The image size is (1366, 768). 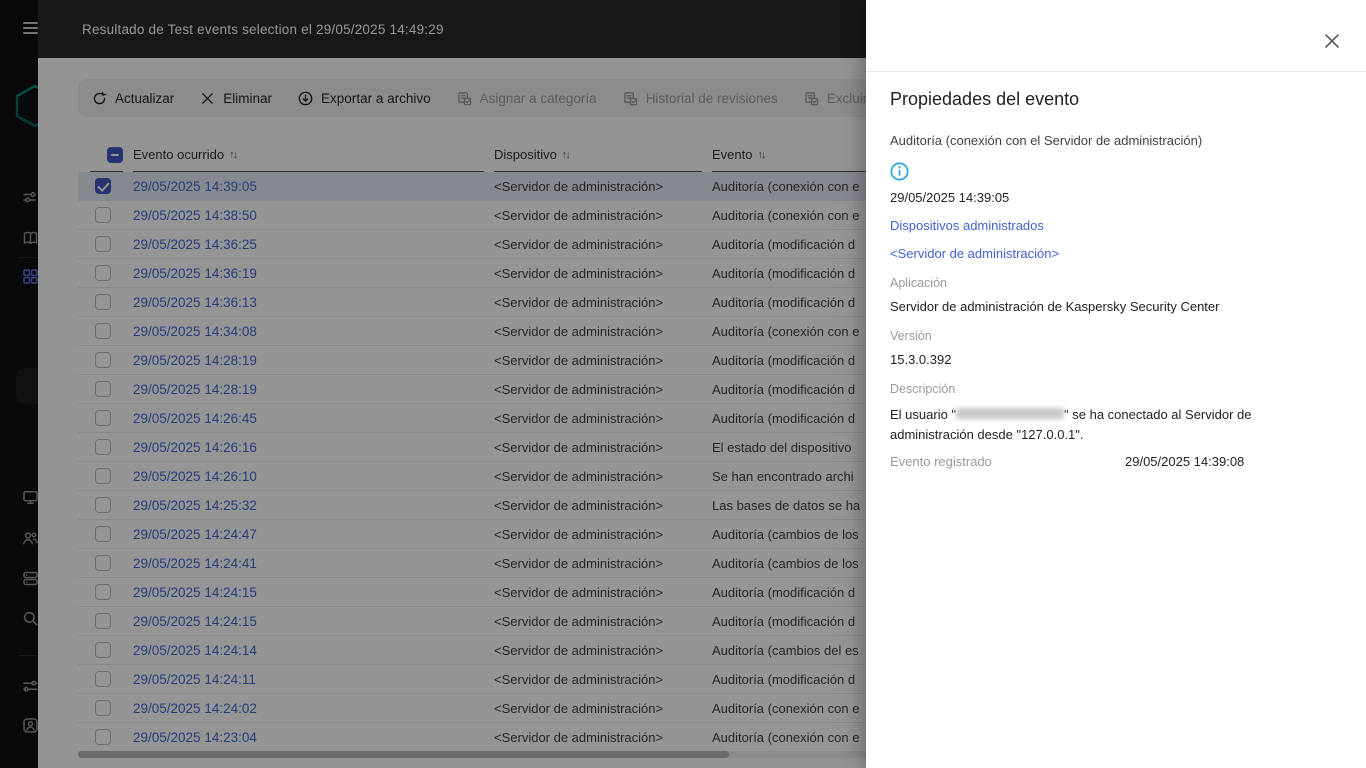 I want to click on event-occurred-time: 29/05/2025 14:39:05, so click(x=950, y=197).